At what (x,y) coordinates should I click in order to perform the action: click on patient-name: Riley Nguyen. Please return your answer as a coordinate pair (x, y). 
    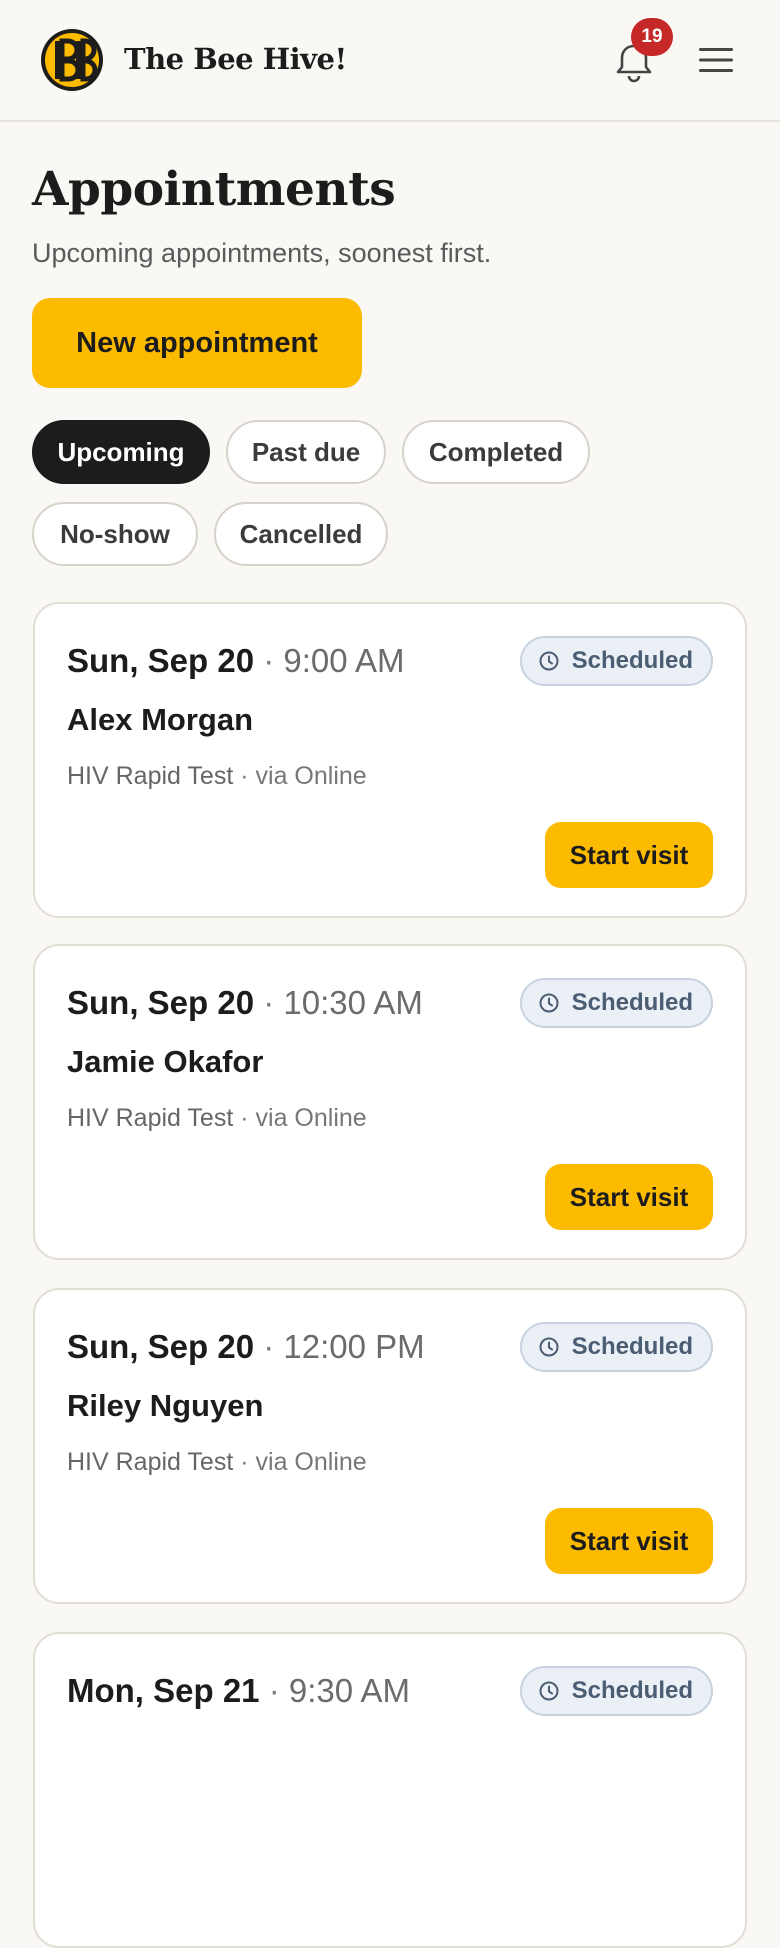
    Looking at the image, I should click on (165, 1405).